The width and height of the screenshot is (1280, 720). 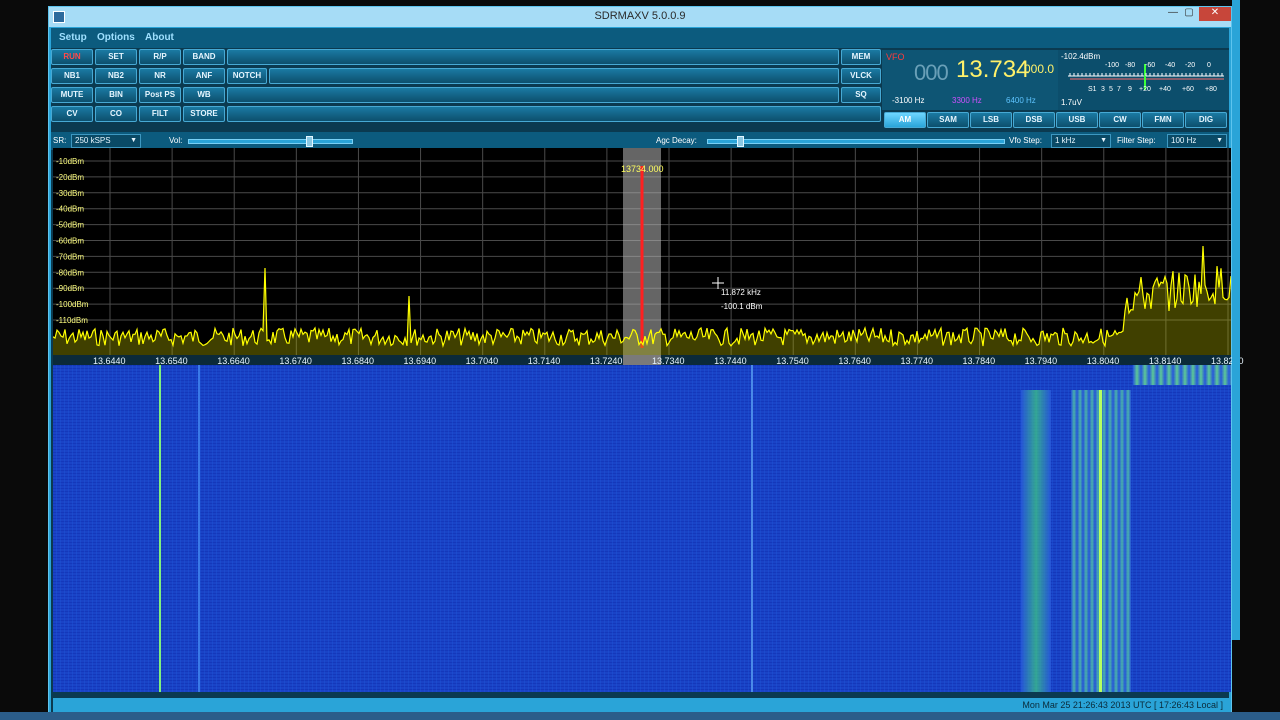 I want to click on filter-width: 3300 Hz, so click(x=967, y=100).